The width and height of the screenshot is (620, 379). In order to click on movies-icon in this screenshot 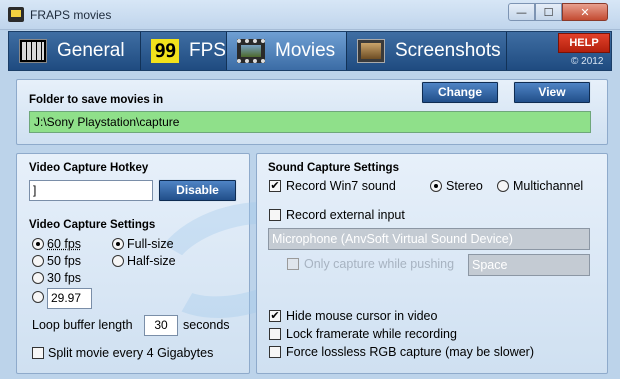, I will do `click(251, 51)`.